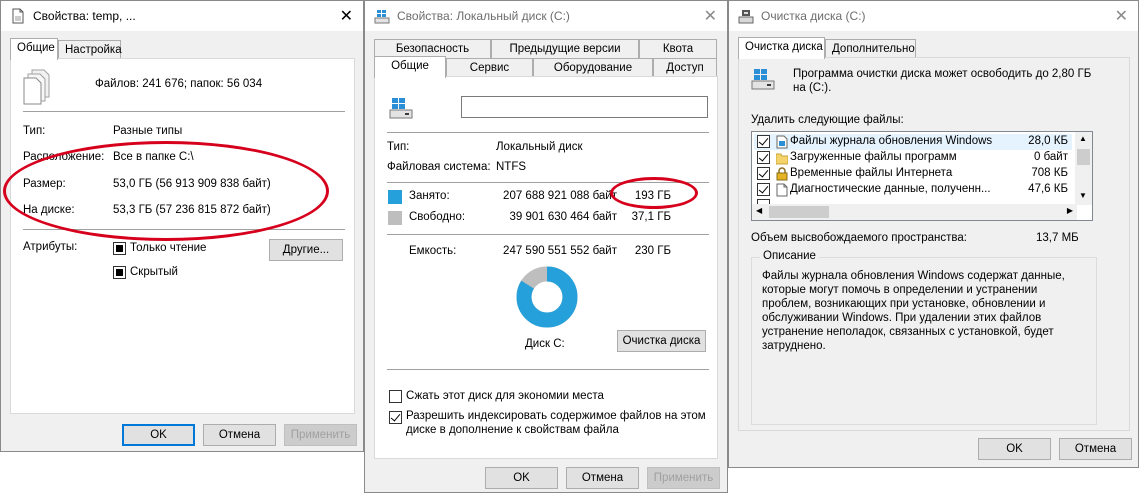 The image size is (1139, 493). I want to click on filesystem-value: NTFS, so click(511, 167).